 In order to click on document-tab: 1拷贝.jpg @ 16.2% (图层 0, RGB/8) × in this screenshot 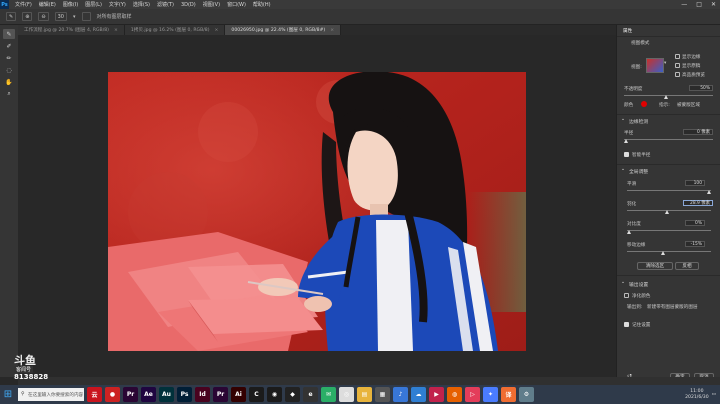, I will do `click(175, 30)`.